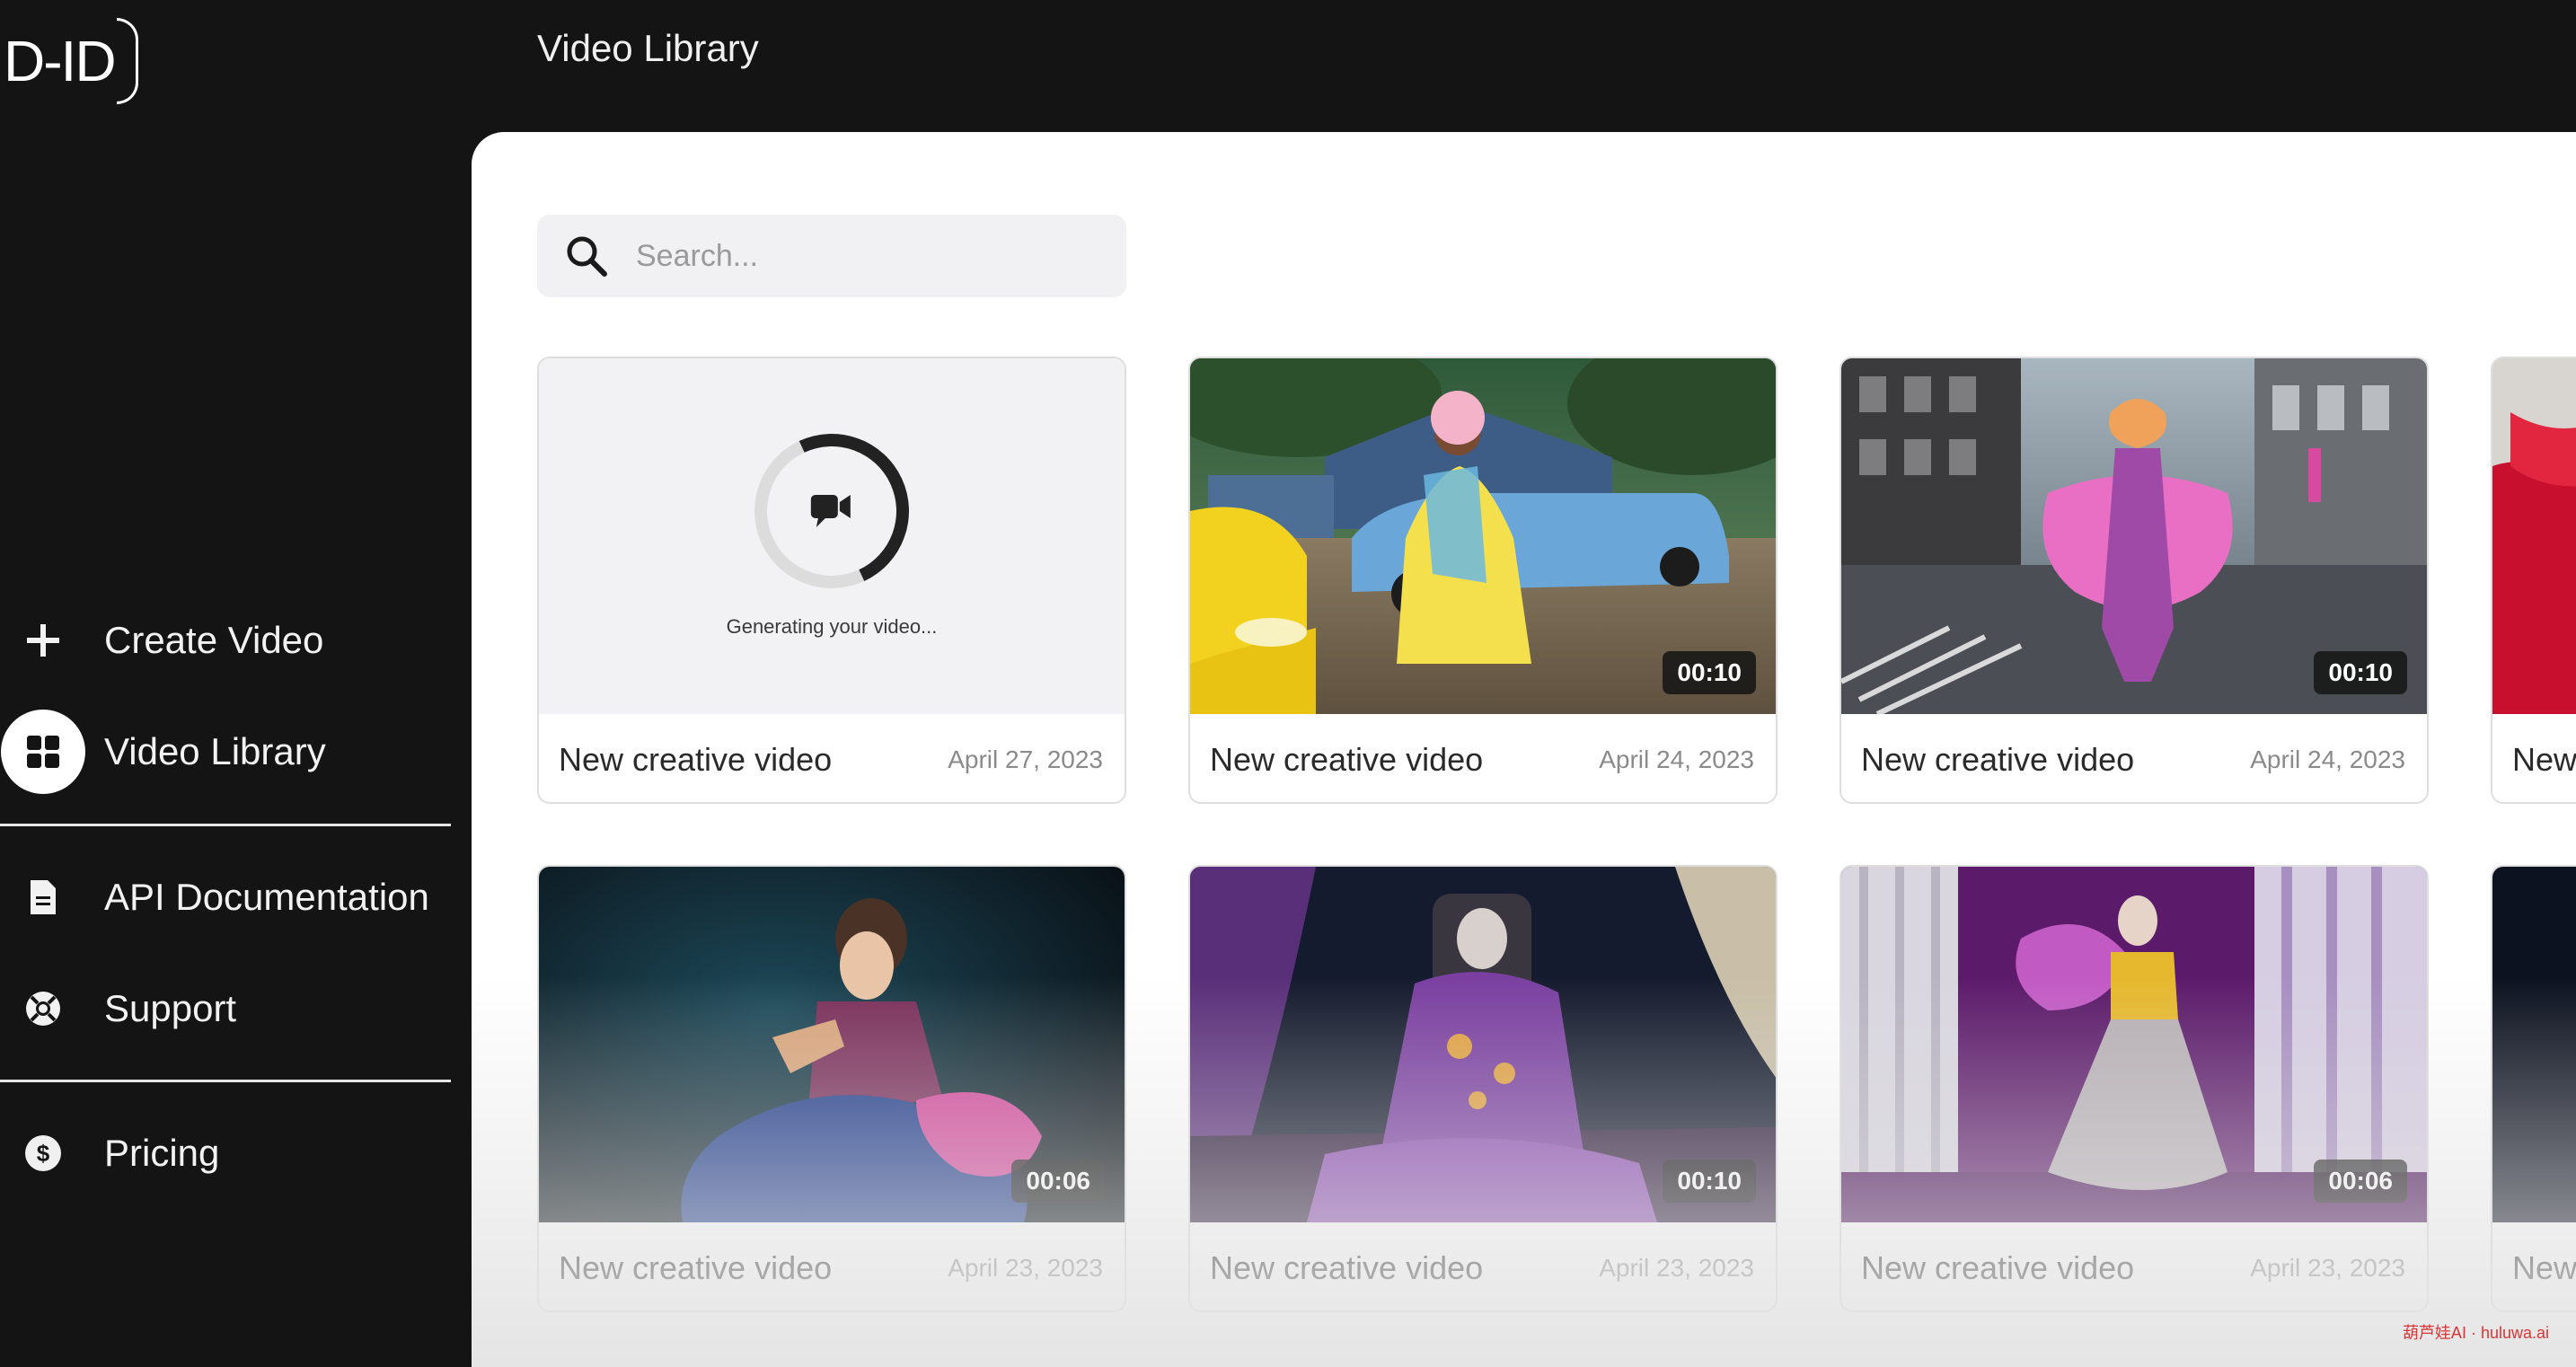 This screenshot has height=1367, width=2576. I want to click on sidebar-item-video-library: Video Library, so click(227, 752).